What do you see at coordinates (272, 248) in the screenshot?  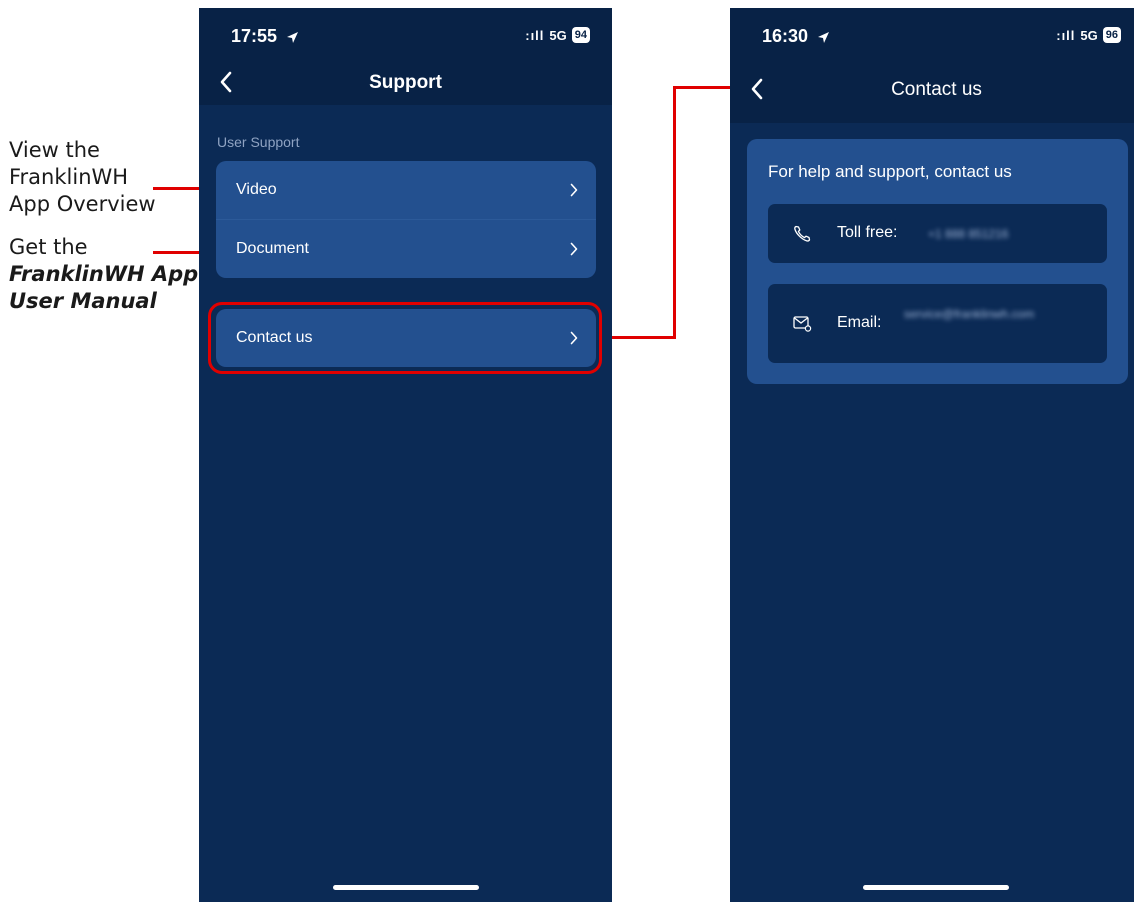 I see `document-item-label: Document` at bounding box center [272, 248].